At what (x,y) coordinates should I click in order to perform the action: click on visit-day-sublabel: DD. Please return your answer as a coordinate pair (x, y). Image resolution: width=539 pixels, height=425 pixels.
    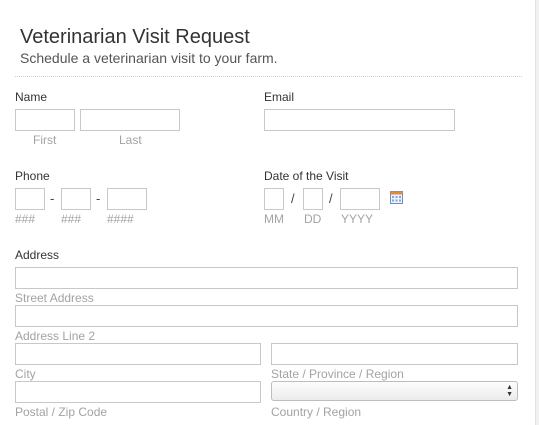
    Looking at the image, I should click on (313, 219).